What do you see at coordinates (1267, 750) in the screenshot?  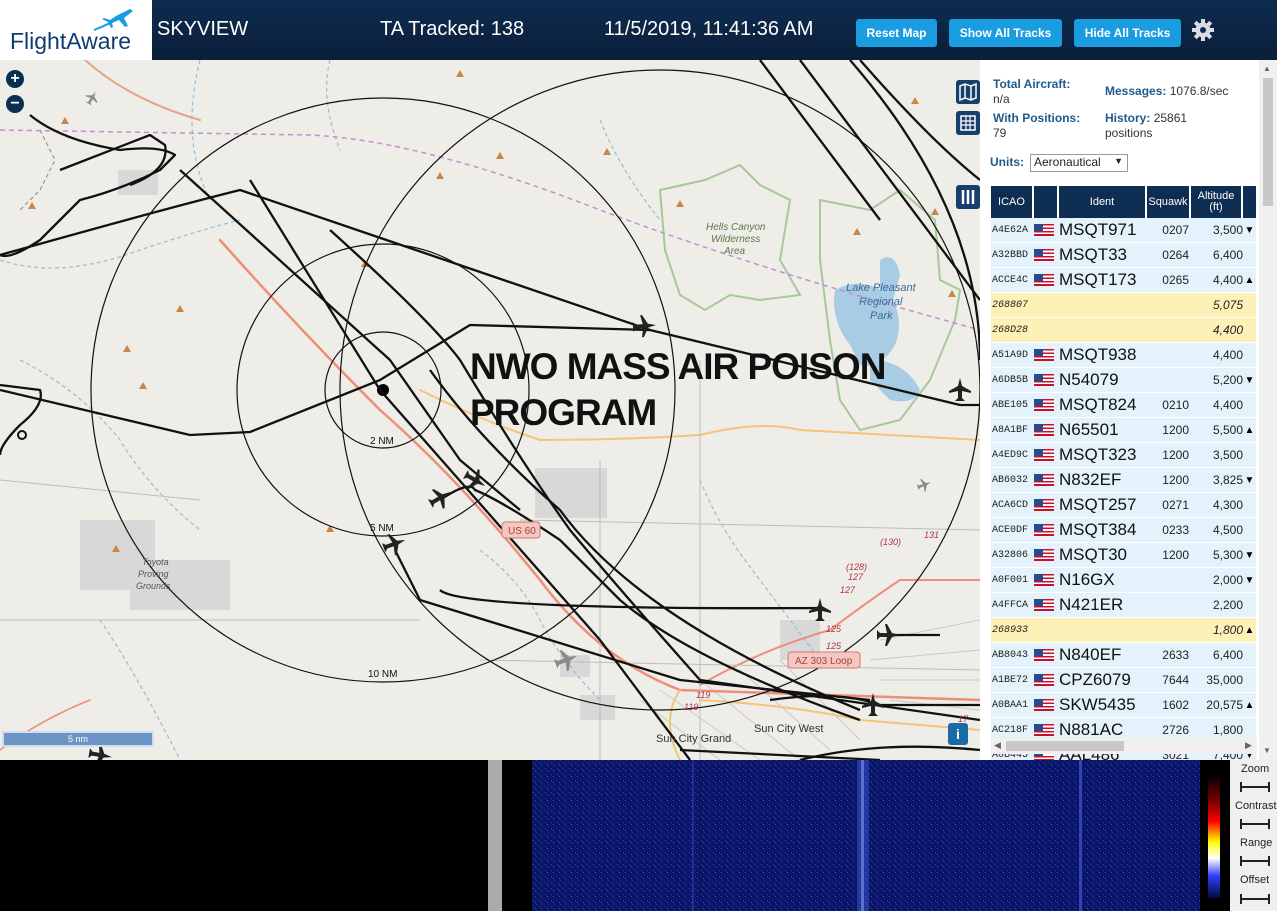 I see `scroll-down-icon: ▼` at bounding box center [1267, 750].